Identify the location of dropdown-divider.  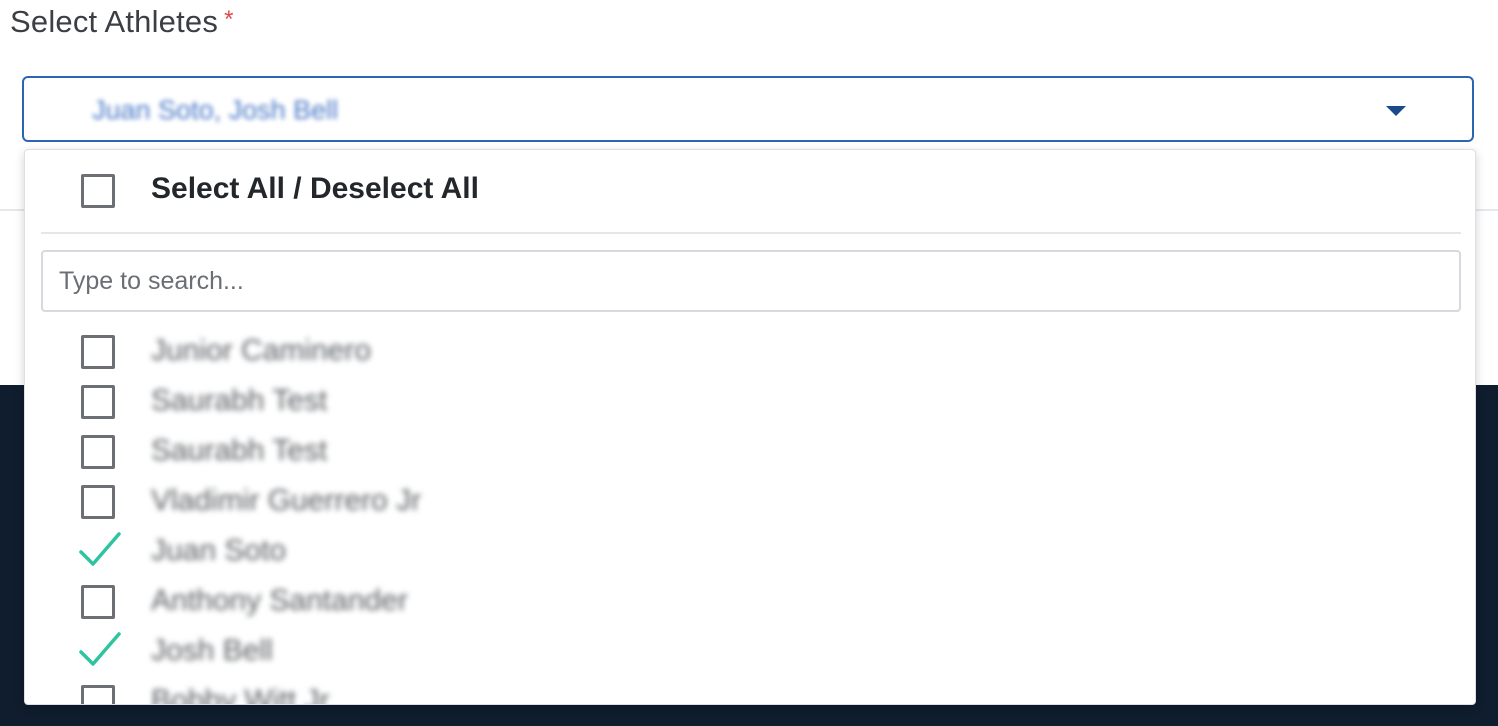
(751, 233).